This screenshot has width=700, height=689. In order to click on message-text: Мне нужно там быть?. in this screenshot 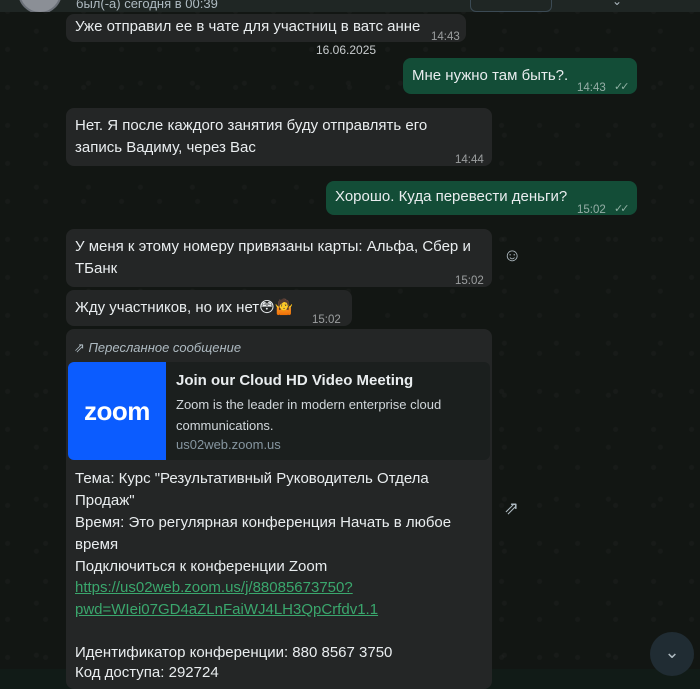, I will do `click(490, 75)`.